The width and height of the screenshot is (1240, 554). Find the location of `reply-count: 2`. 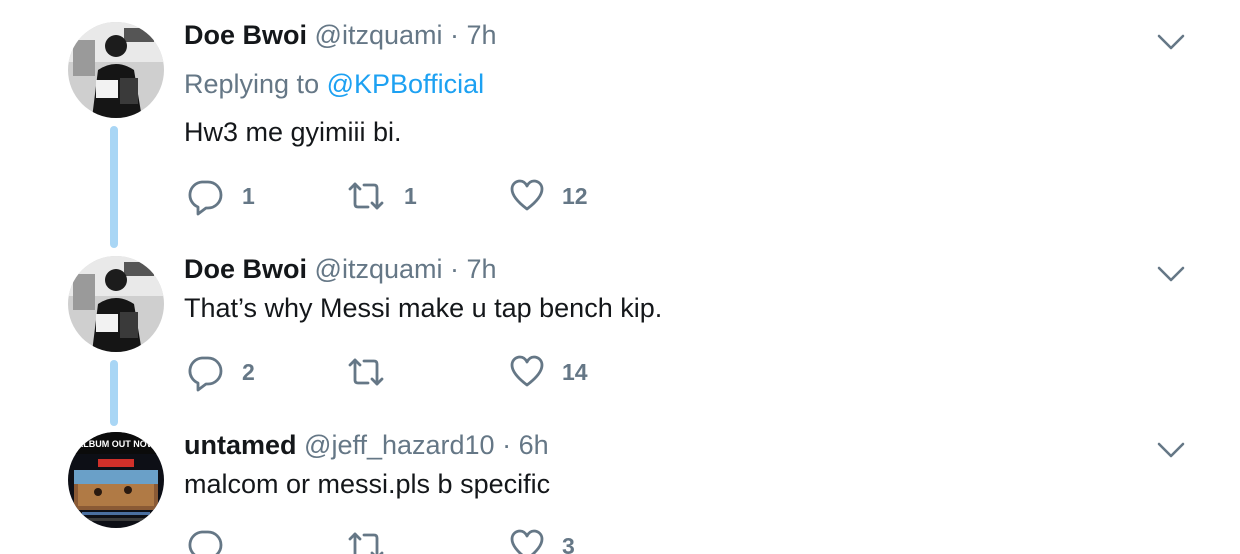

reply-count: 2 is located at coordinates (248, 372).